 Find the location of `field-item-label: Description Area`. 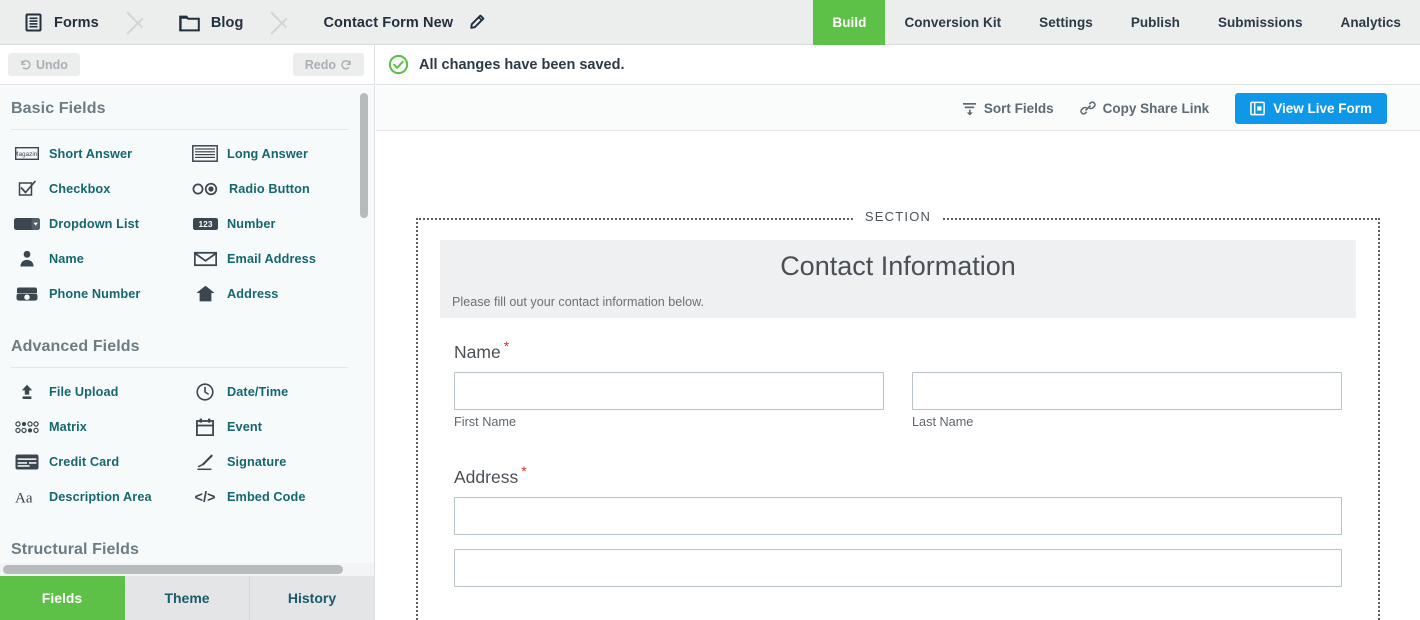

field-item-label: Description Area is located at coordinates (100, 496).